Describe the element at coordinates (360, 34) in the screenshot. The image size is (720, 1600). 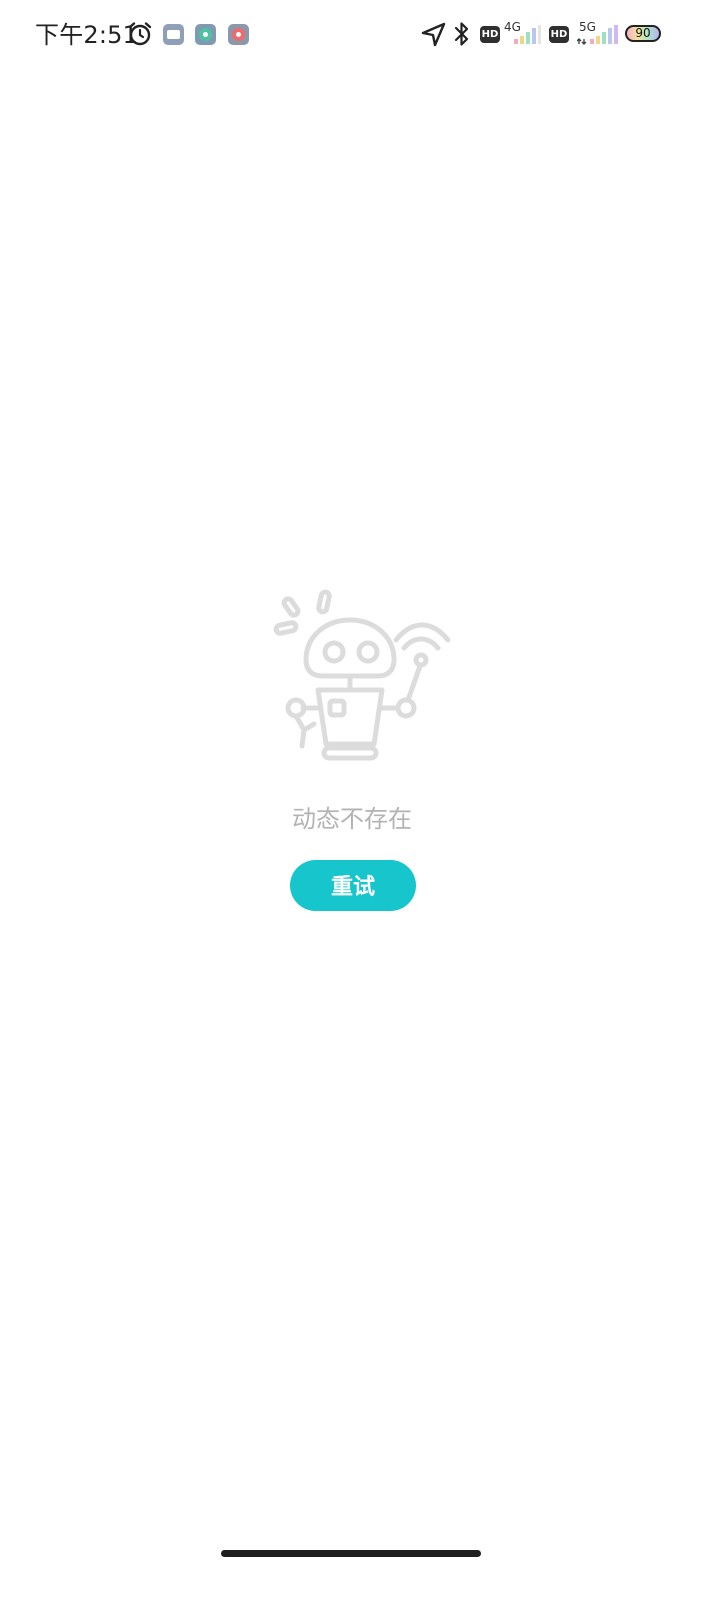
I see `status-bar: 下午2:51 HD 4G HD 5G 90` at that location.